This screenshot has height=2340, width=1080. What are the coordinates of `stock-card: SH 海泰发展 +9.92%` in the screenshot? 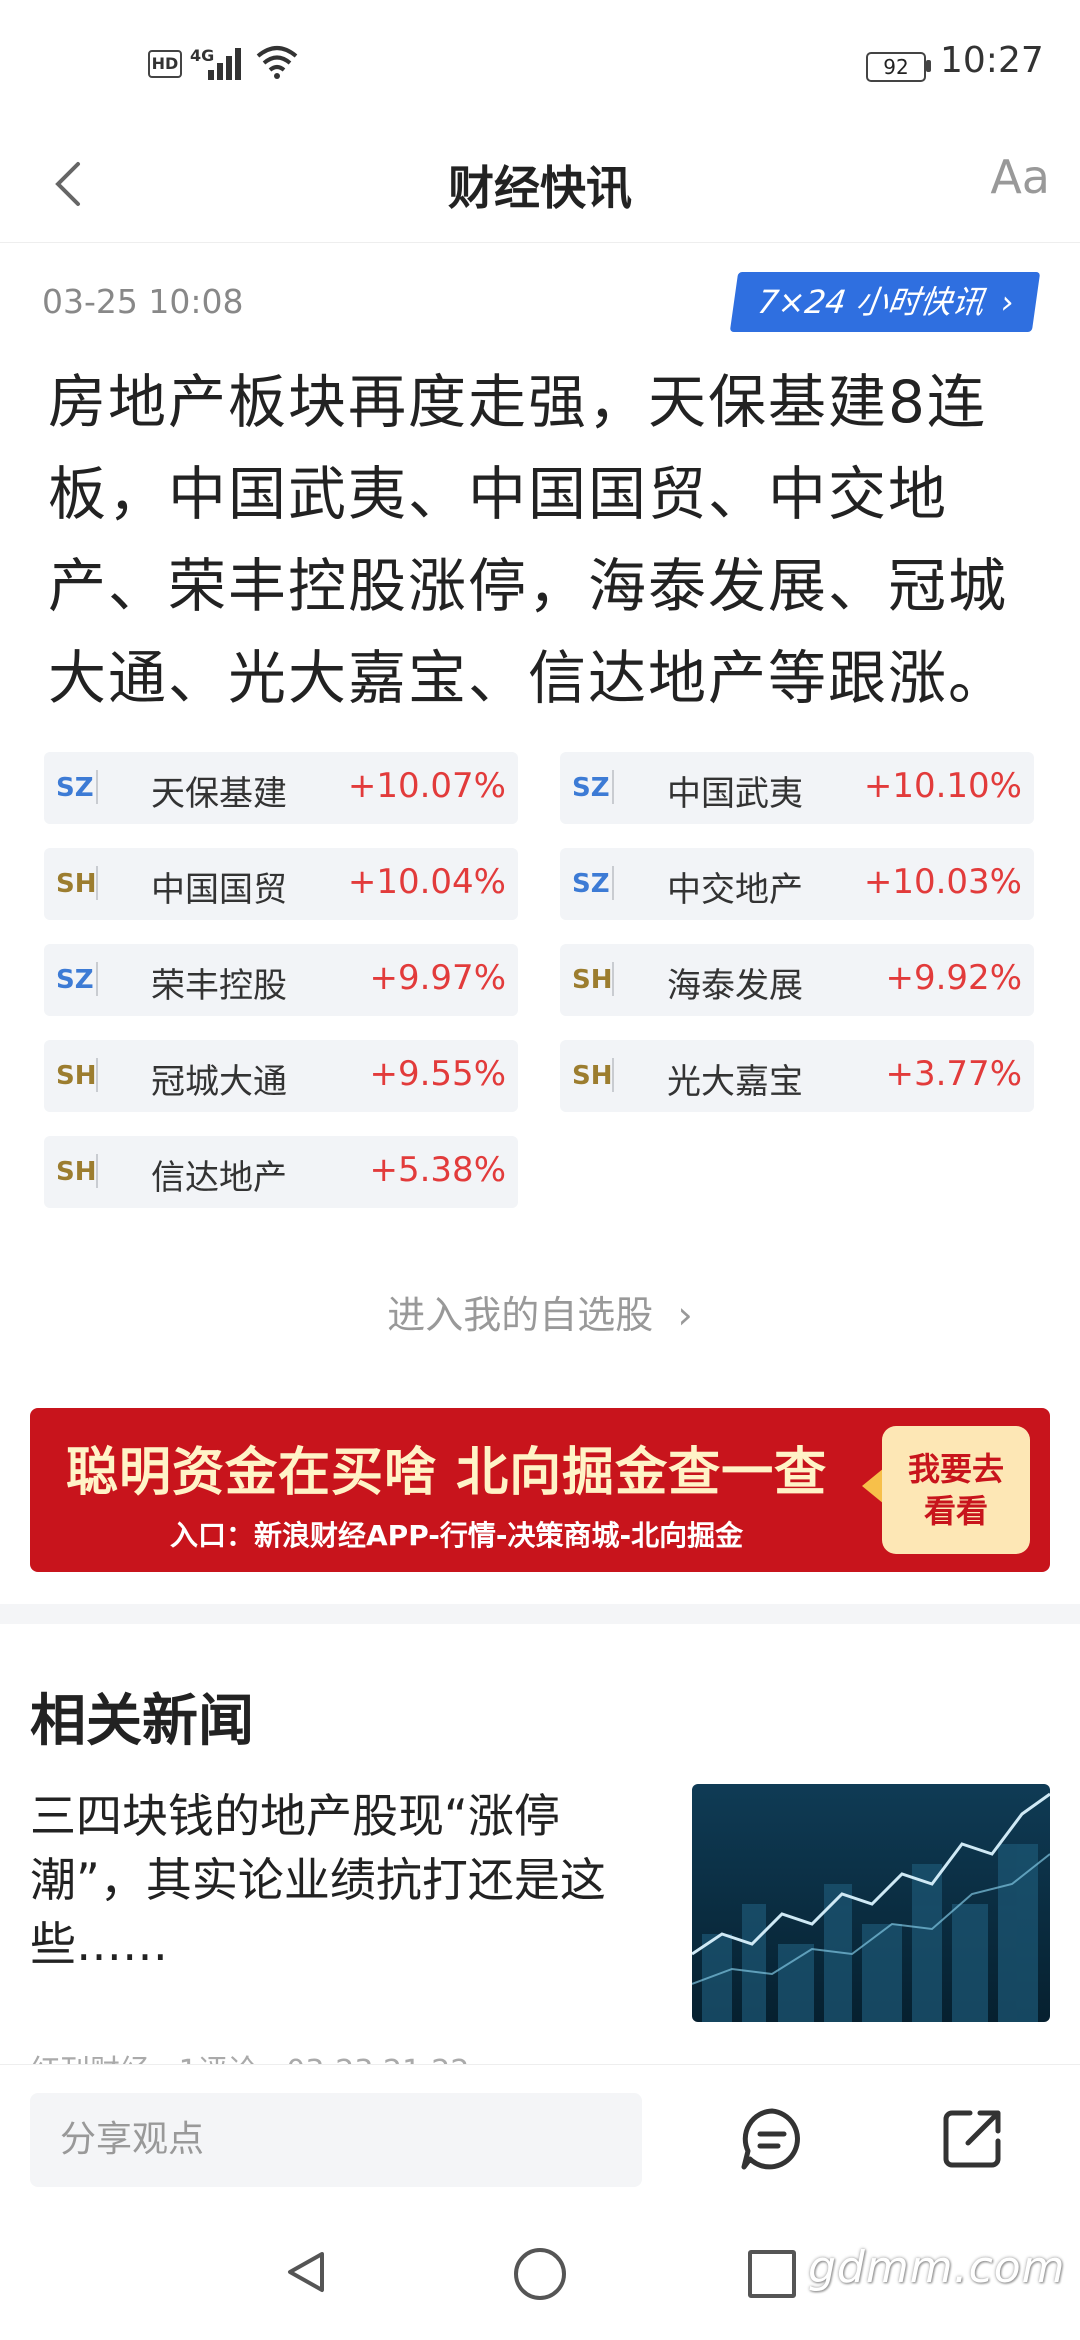 It's located at (797, 980).